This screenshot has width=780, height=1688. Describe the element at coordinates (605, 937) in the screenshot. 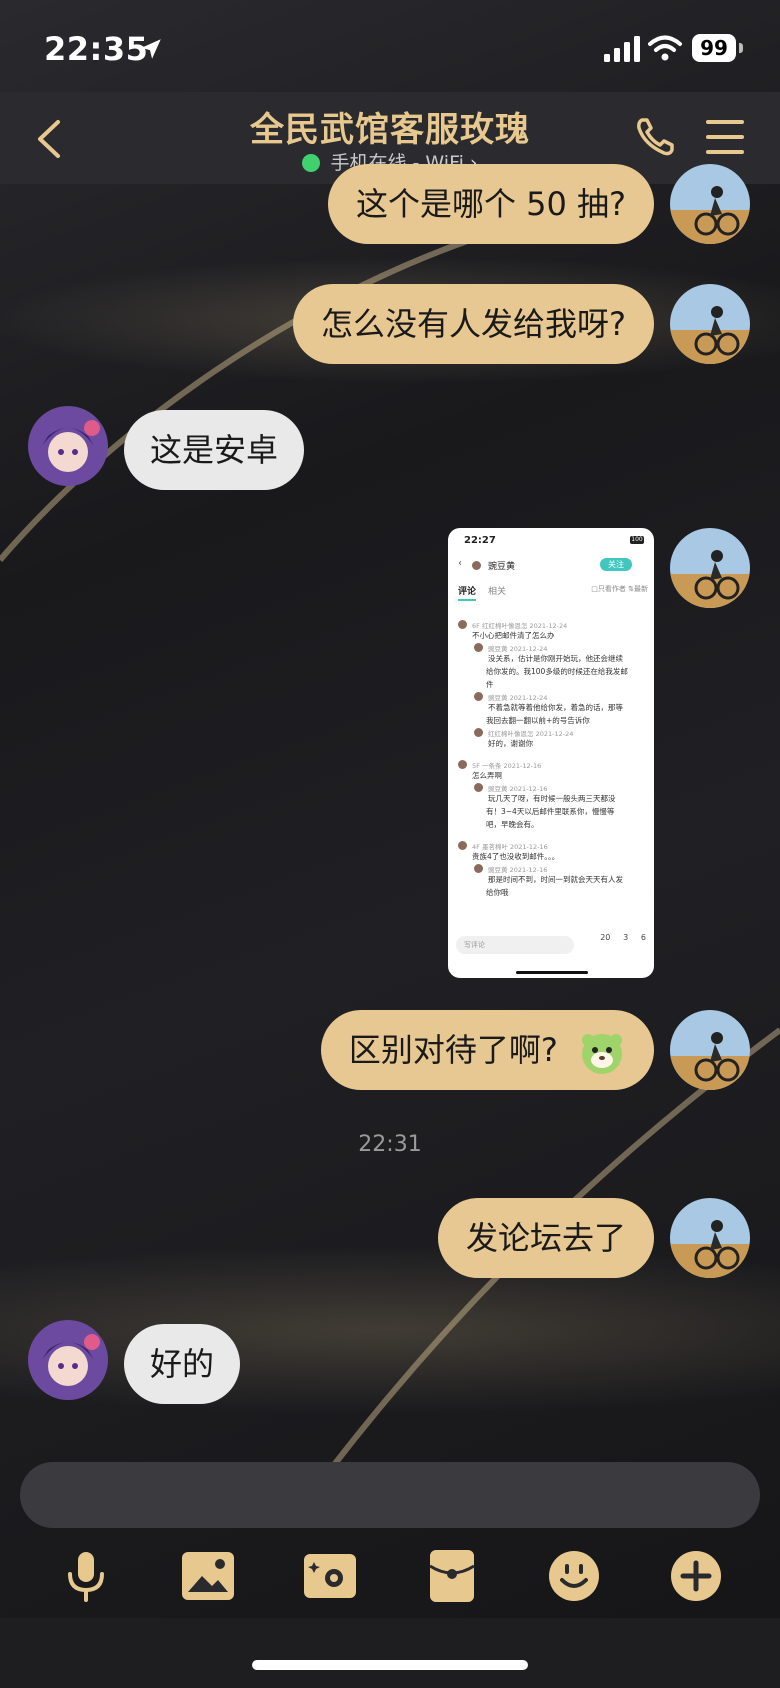

I see `screenshot-count-comments: 20` at that location.